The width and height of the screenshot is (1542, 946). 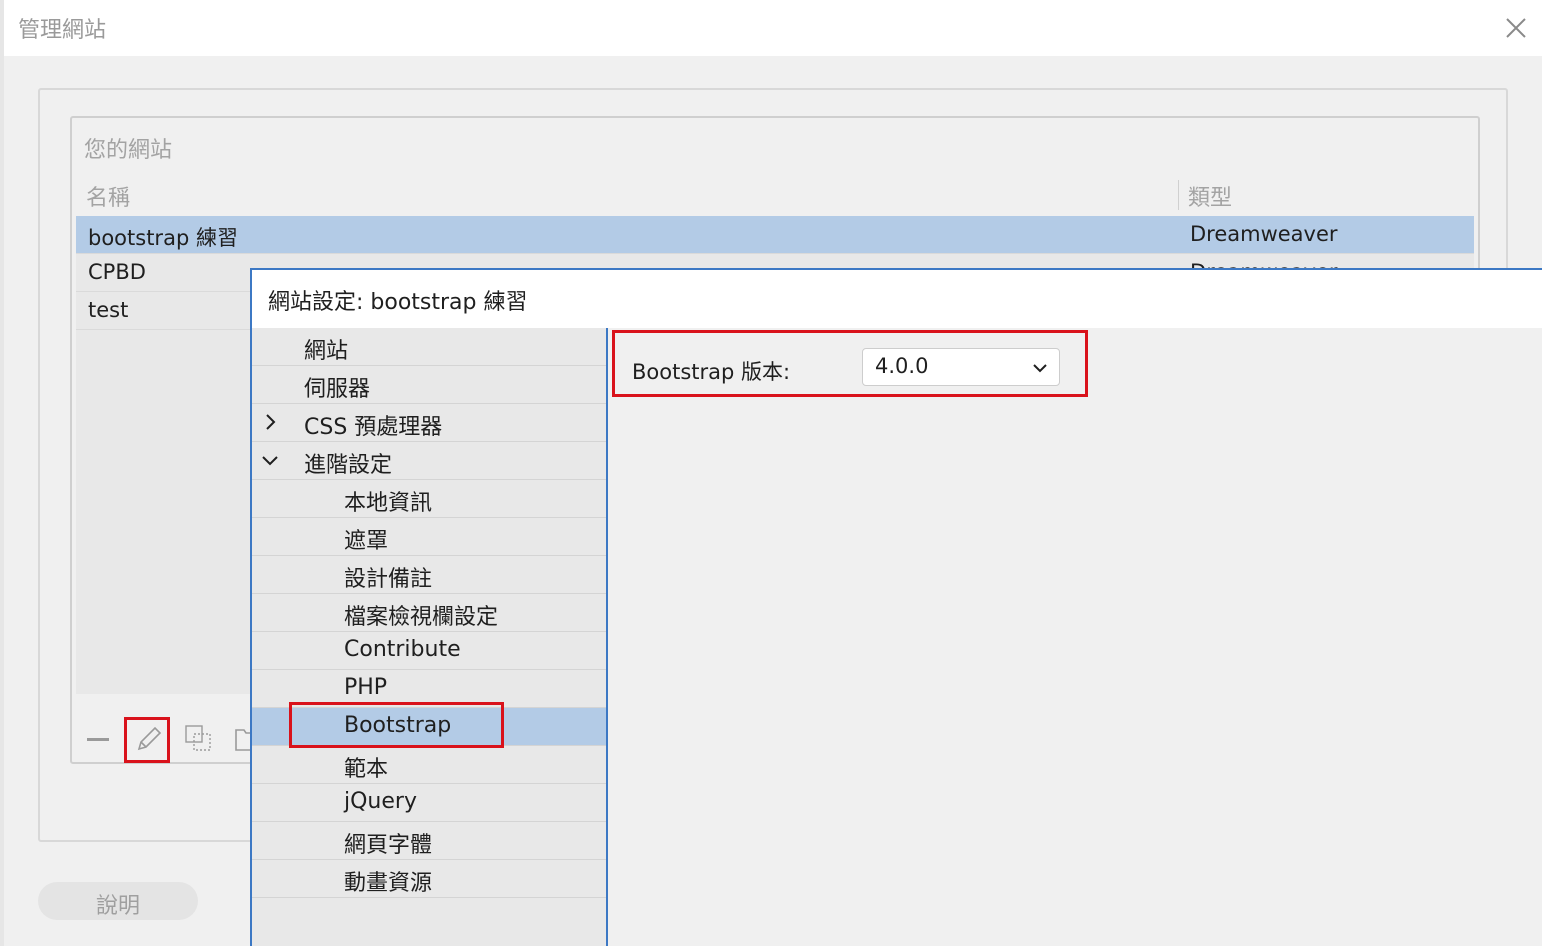 I want to click on nav-item-servers: 伺服器, so click(x=429, y=385).